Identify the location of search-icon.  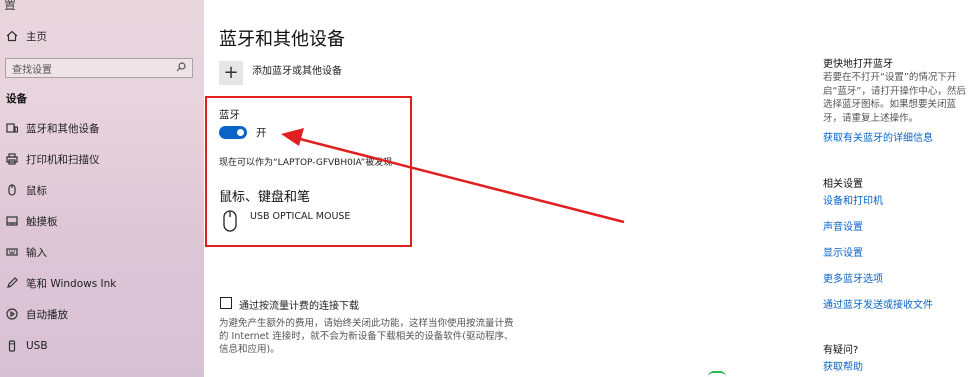
(181, 68).